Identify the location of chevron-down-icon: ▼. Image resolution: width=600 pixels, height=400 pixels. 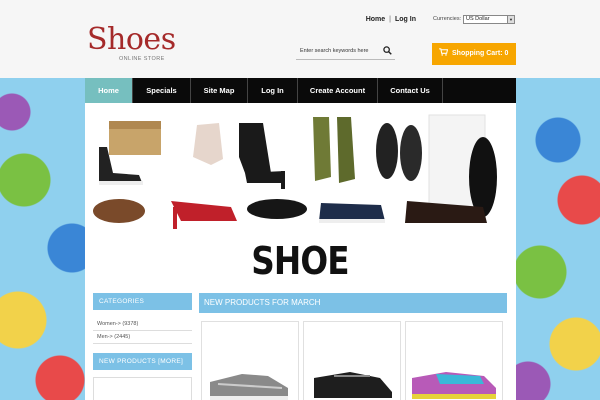
(510, 19).